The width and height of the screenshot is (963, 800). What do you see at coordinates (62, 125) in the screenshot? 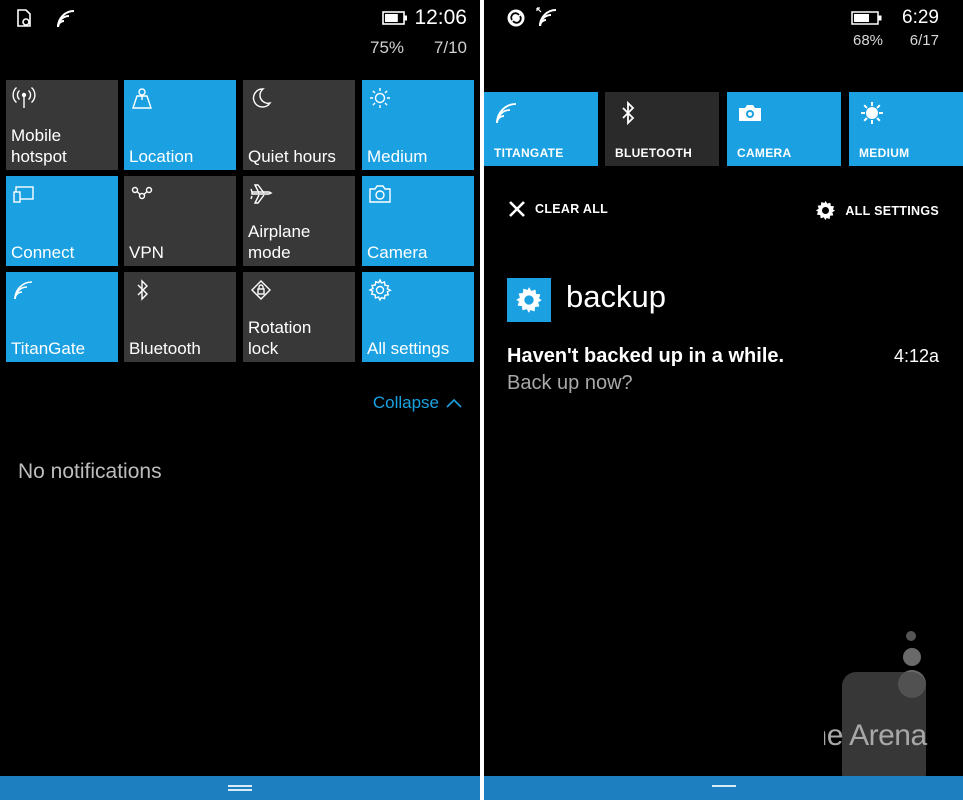
I see `tile-mobile-hotspot: Mobile hotspot` at bounding box center [62, 125].